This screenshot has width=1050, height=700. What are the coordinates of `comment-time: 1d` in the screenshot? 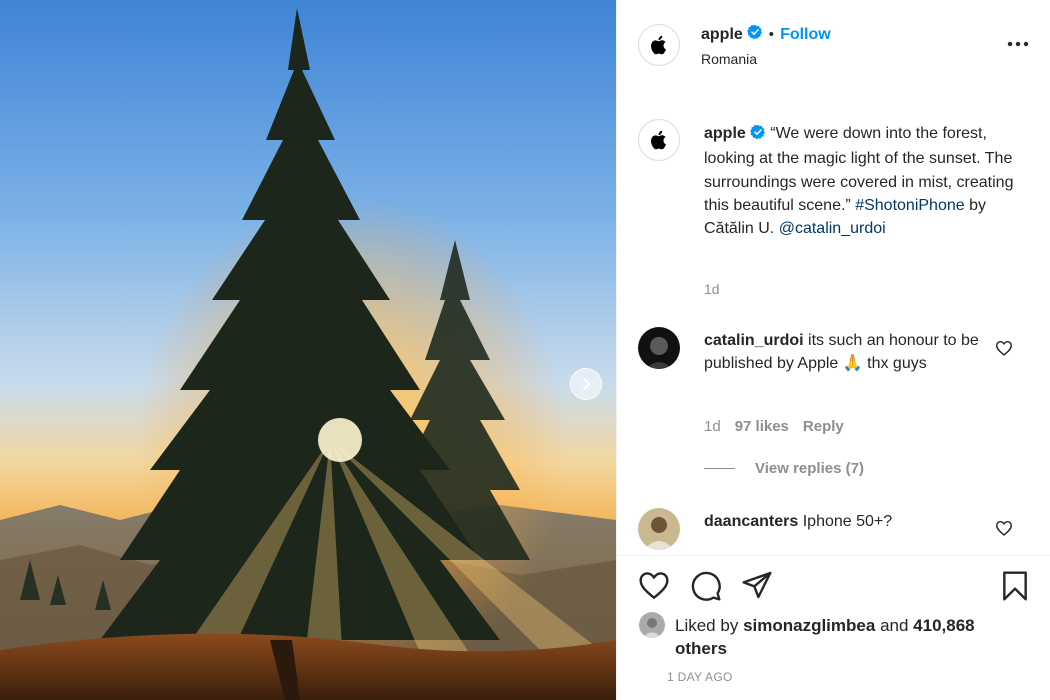 It's located at (712, 426).